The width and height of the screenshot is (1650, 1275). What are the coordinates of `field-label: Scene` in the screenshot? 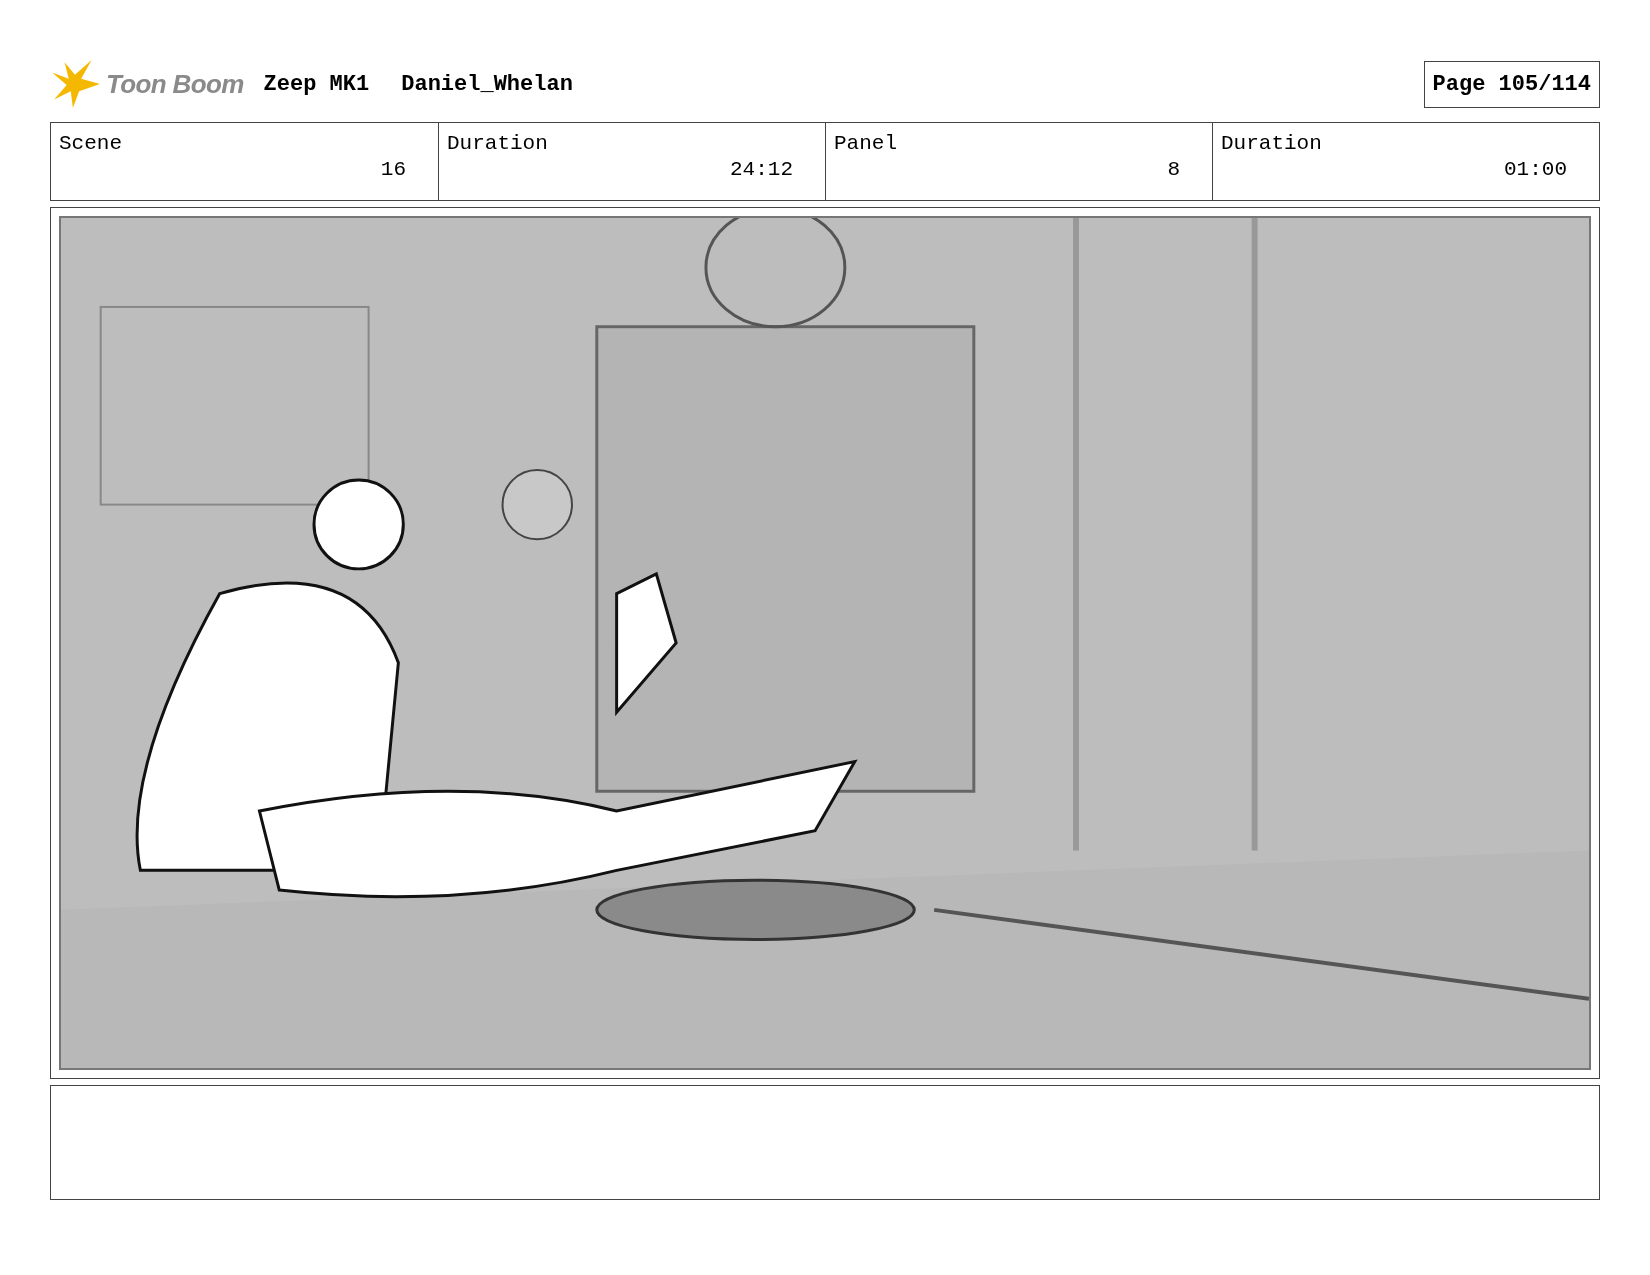 It's located at (90, 144).